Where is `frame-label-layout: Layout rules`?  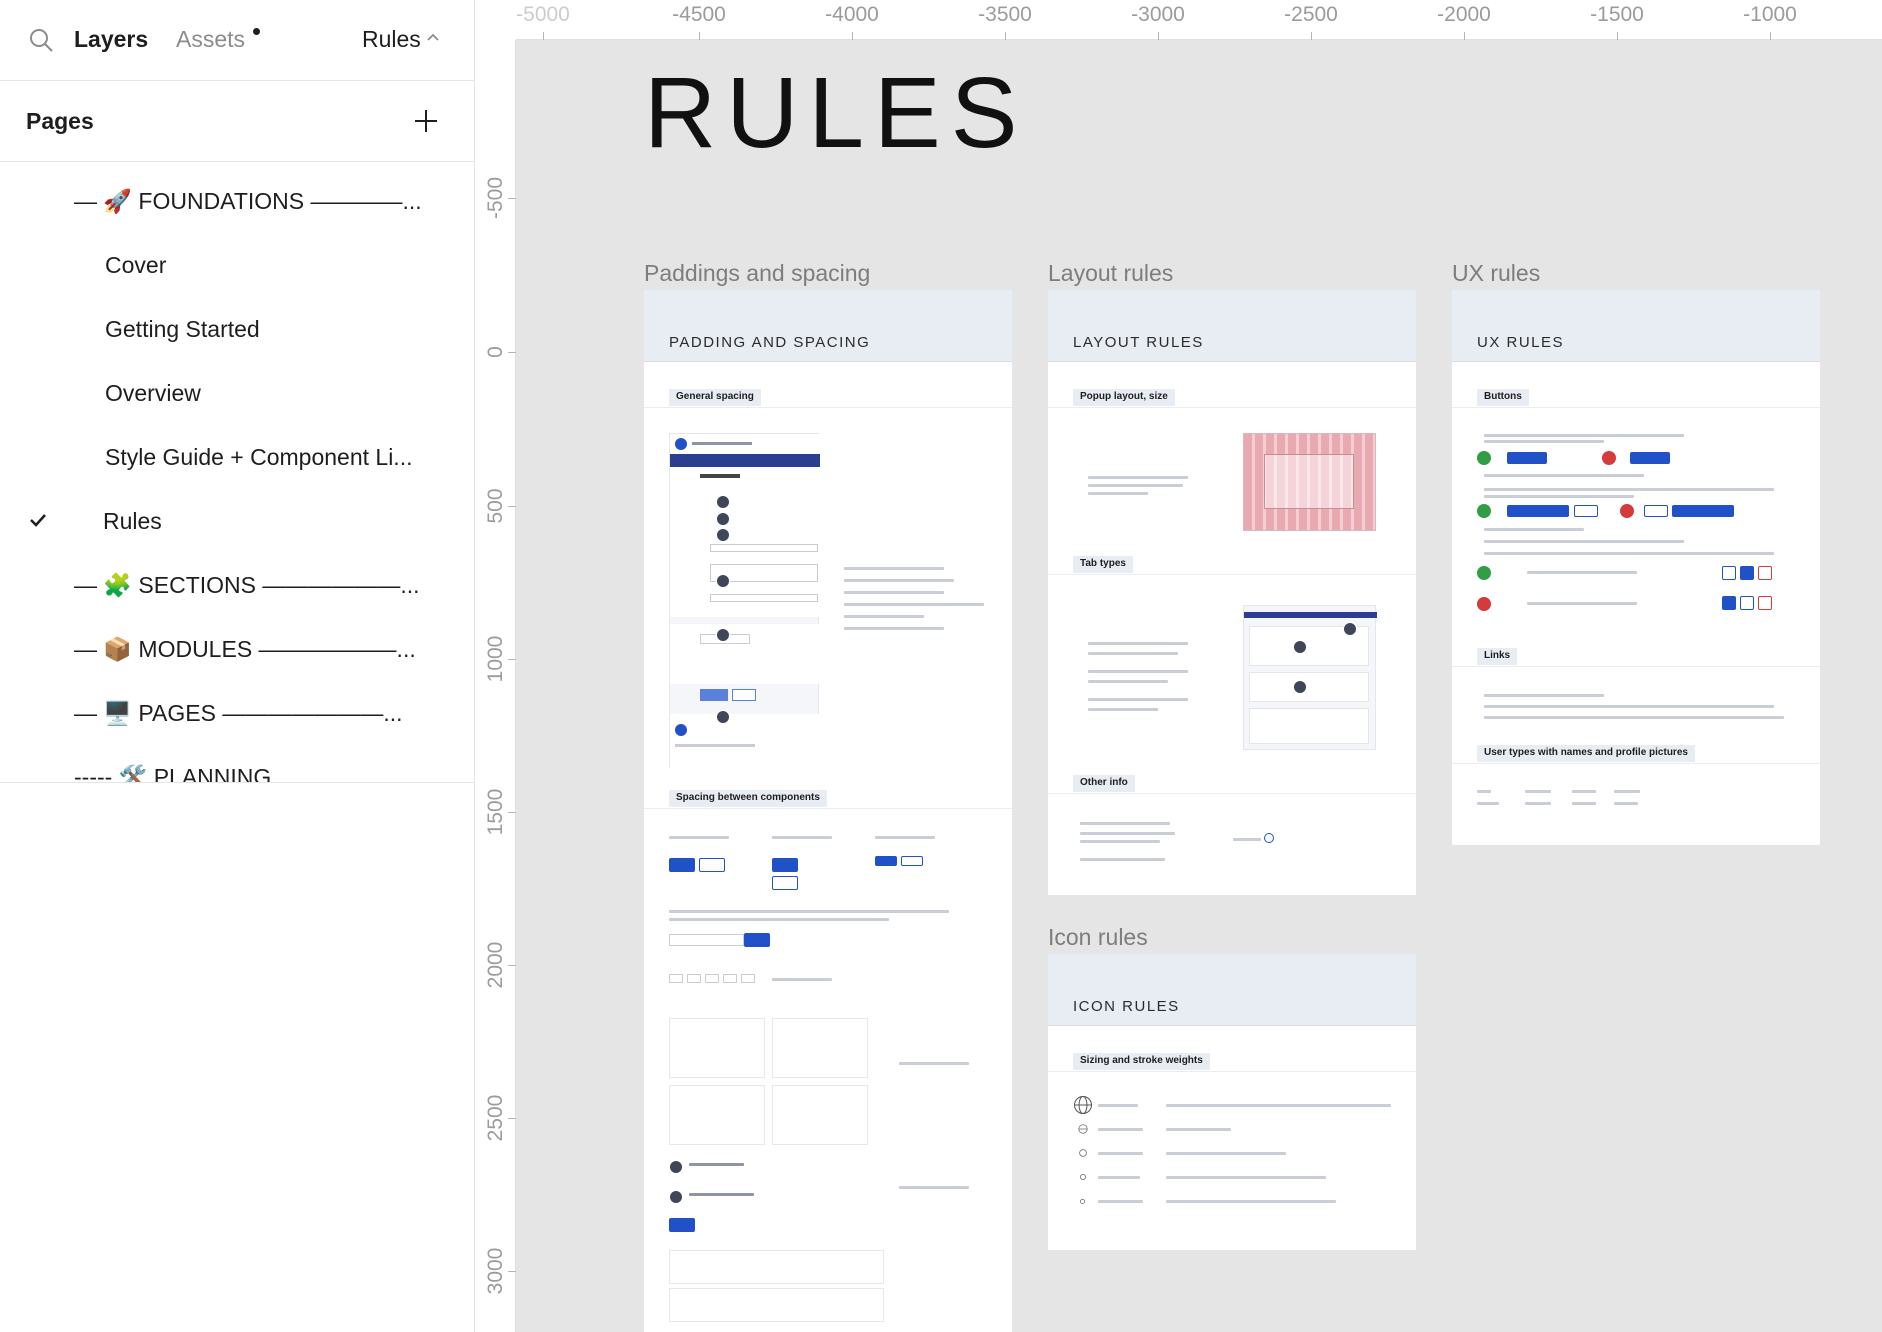
frame-label-layout: Layout rules is located at coordinates (1110, 273).